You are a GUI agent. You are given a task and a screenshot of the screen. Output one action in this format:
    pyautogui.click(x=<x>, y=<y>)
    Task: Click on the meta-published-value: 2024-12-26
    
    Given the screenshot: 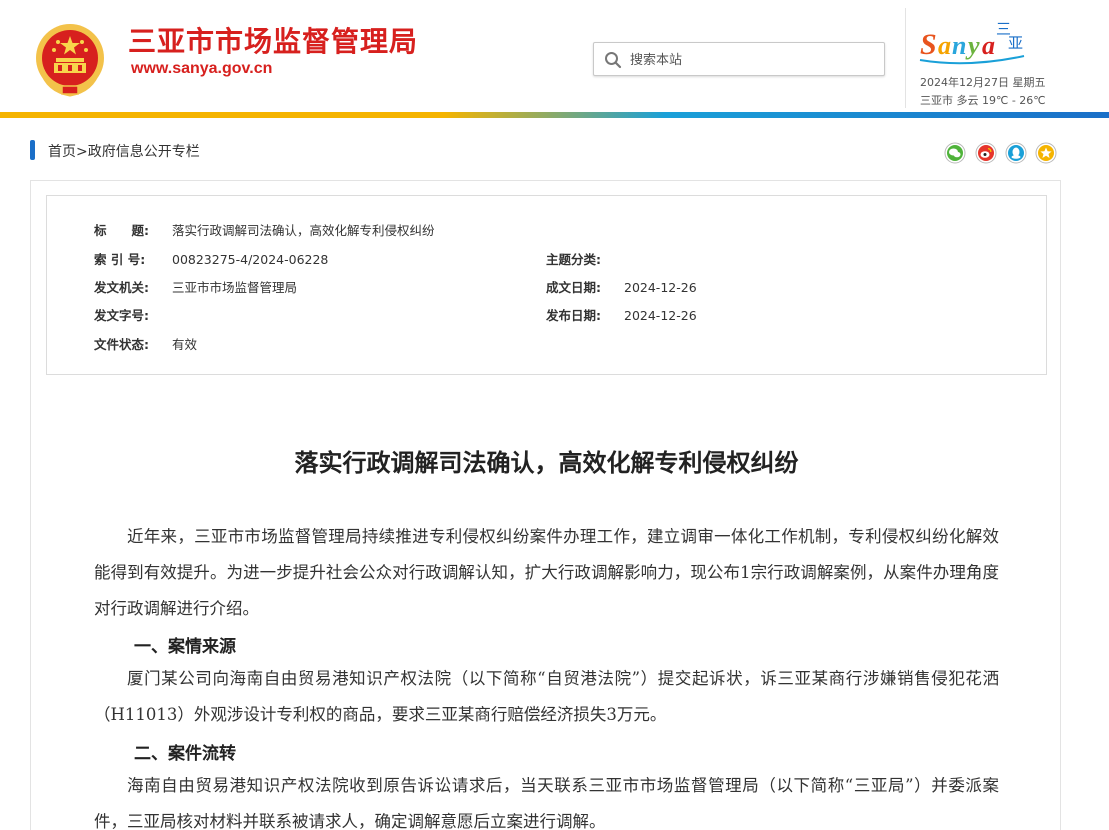 What is the action you would take?
    pyautogui.click(x=660, y=315)
    